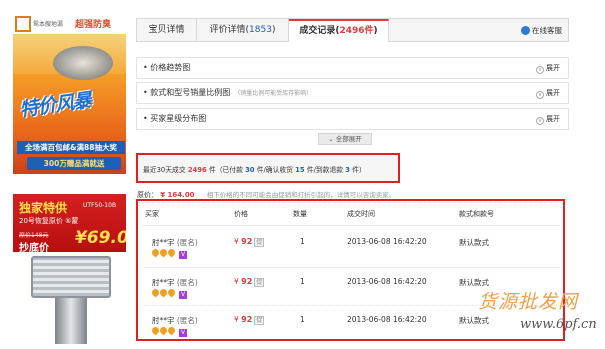 Image resolution: width=605 pixels, height=349 pixels. What do you see at coordinates (241, 214) in the screenshot?
I see `column-header-price: 价格` at bounding box center [241, 214].